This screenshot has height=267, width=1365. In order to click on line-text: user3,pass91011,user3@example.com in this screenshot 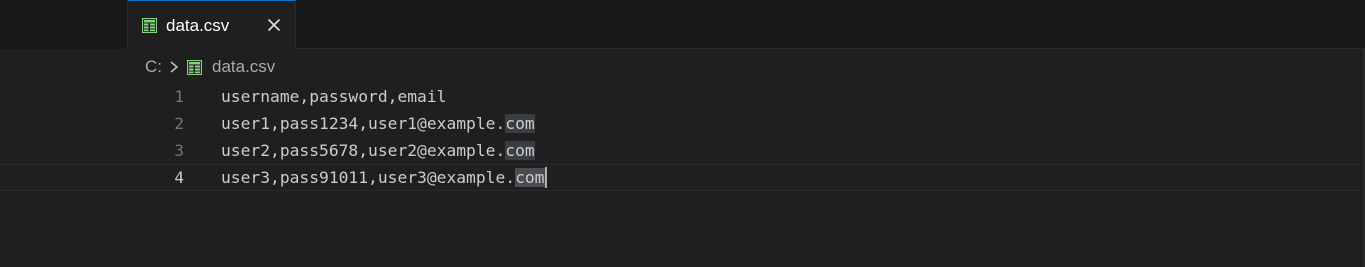, I will do `click(384, 177)`.